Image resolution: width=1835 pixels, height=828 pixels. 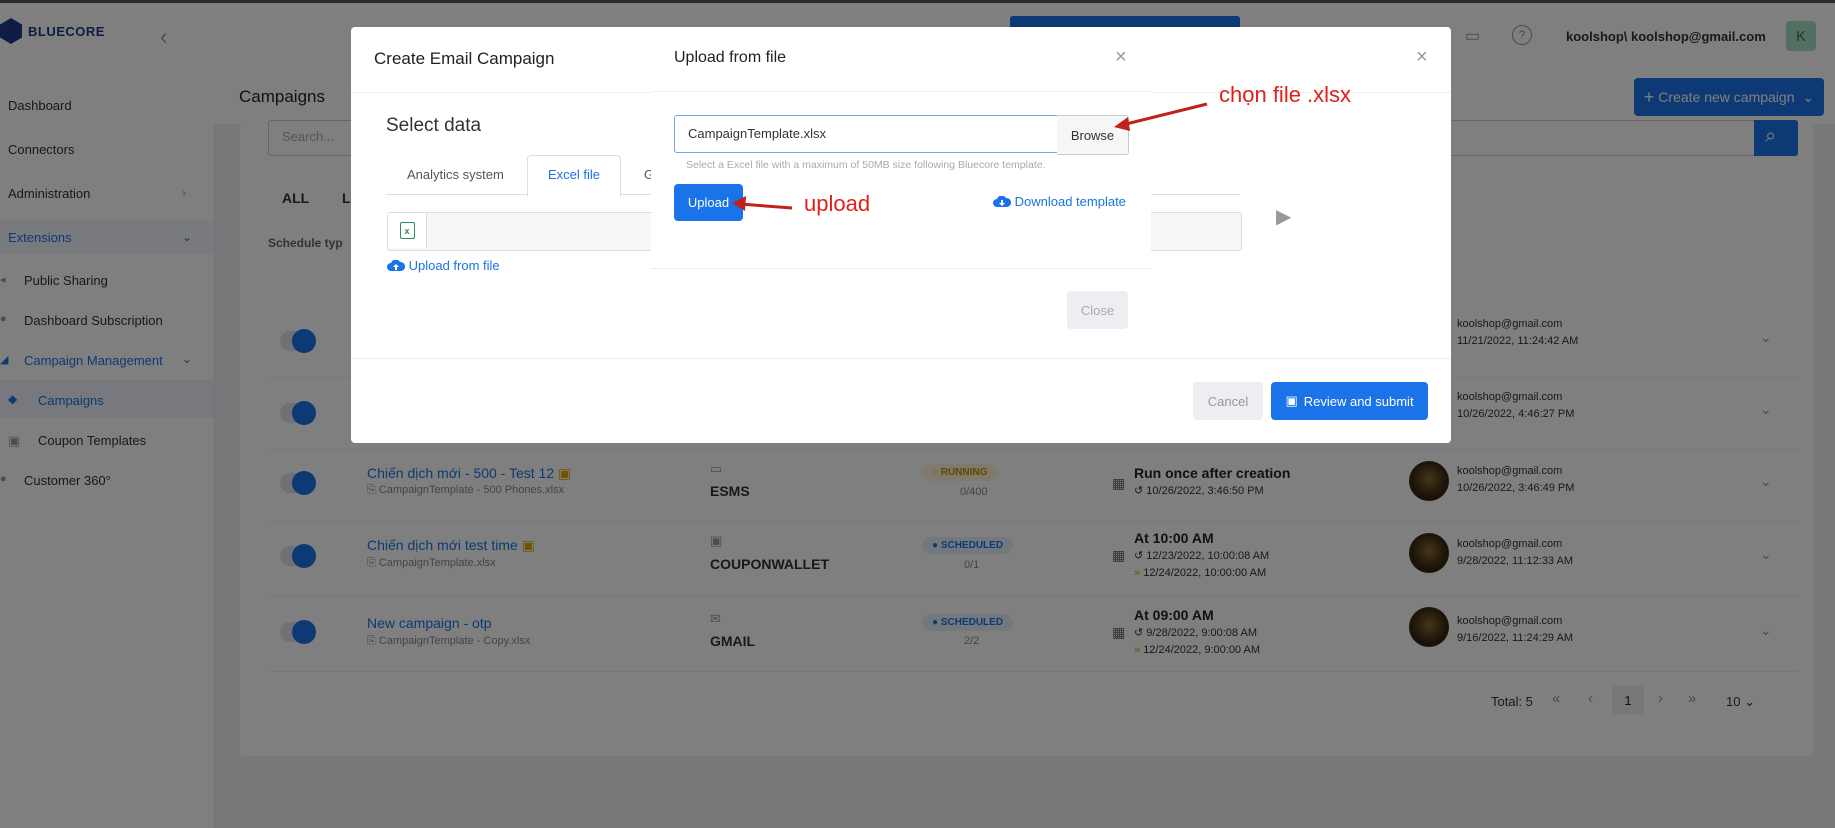 What do you see at coordinates (1285, 94) in the screenshot?
I see `annotation-choose-file: chọn file .xlsx` at bounding box center [1285, 94].